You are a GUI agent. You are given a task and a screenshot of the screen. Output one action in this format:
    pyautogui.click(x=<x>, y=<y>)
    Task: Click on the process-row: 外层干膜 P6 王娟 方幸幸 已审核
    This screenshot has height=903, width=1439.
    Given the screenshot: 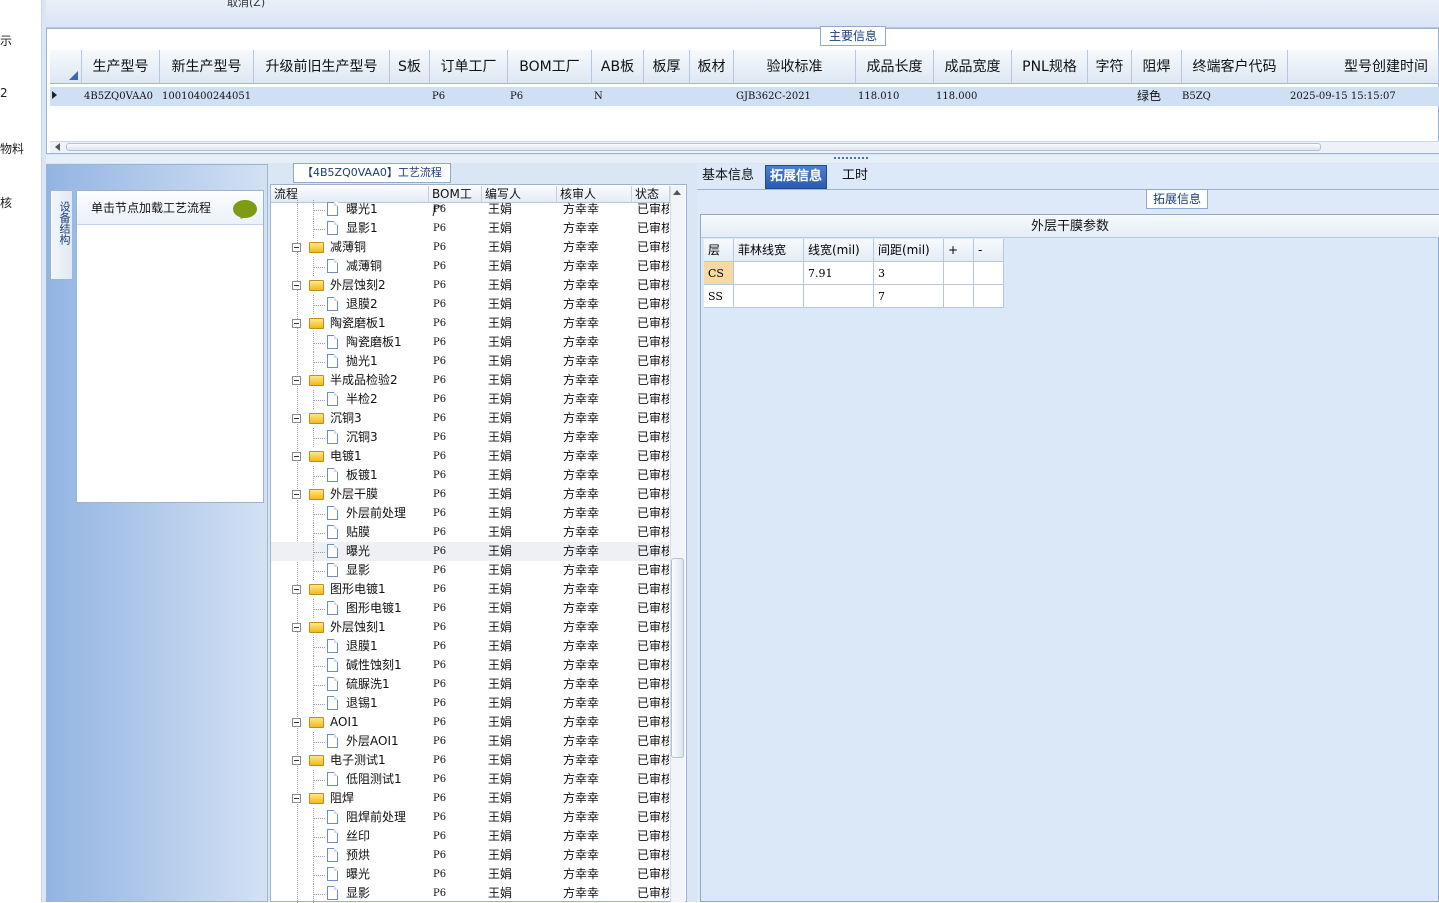 What is the action you would take?
    pyautogui.click(x=470, y=494)
    